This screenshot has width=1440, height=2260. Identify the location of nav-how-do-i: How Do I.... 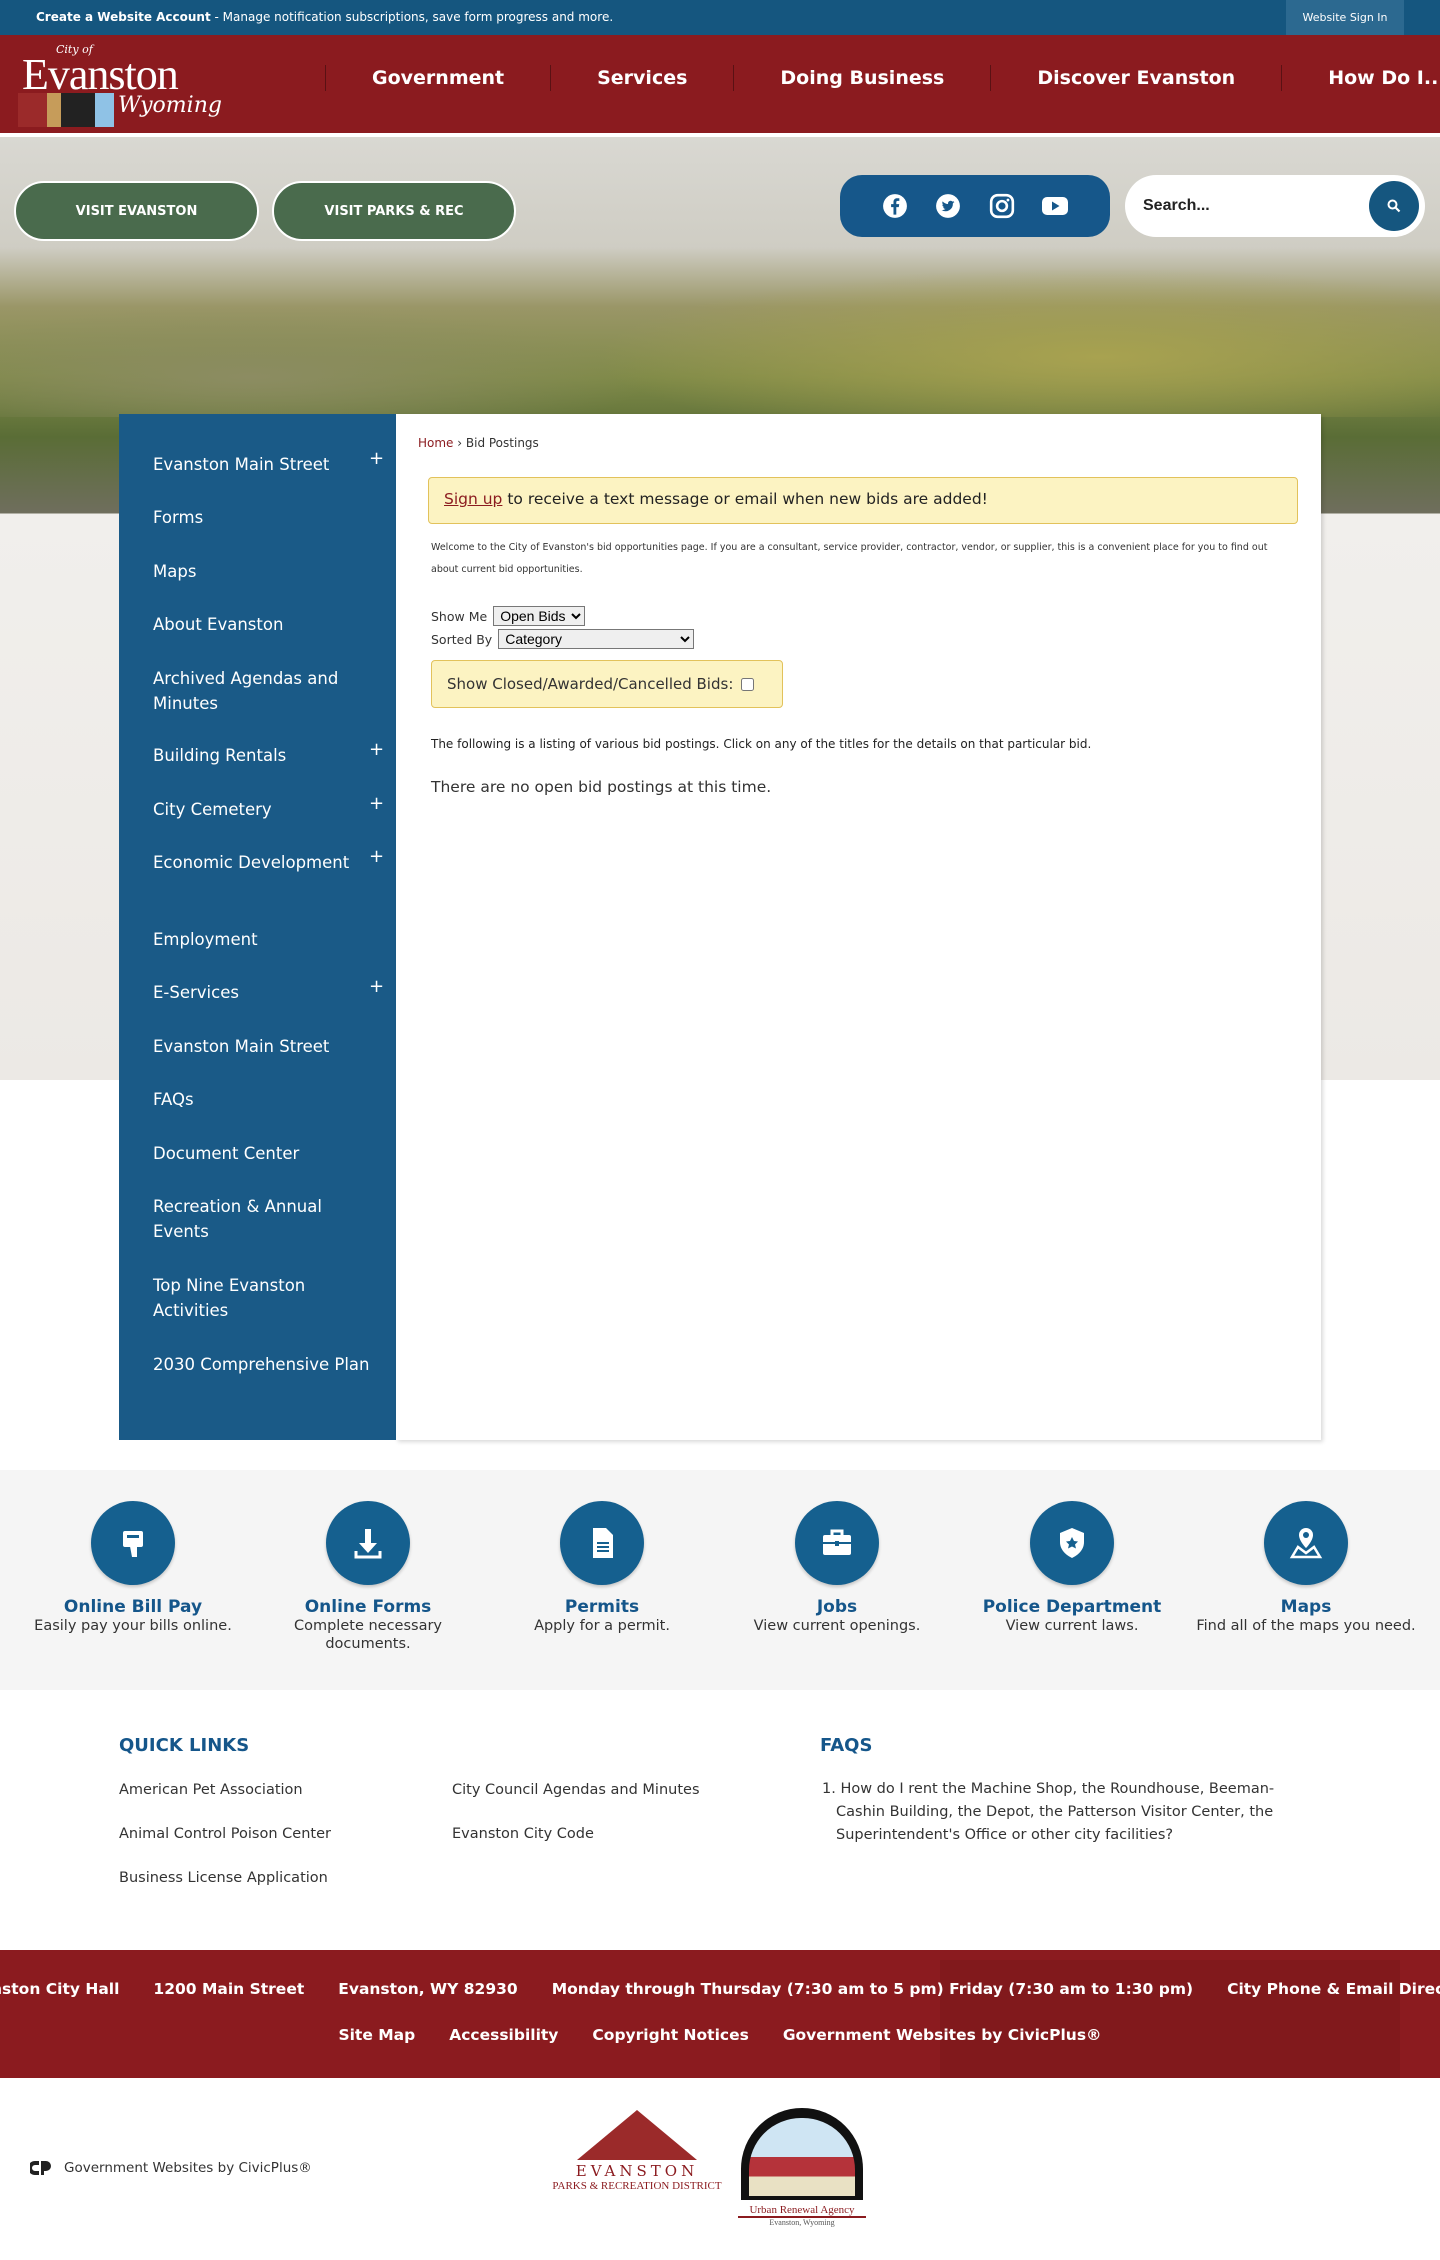
(1360, 78).